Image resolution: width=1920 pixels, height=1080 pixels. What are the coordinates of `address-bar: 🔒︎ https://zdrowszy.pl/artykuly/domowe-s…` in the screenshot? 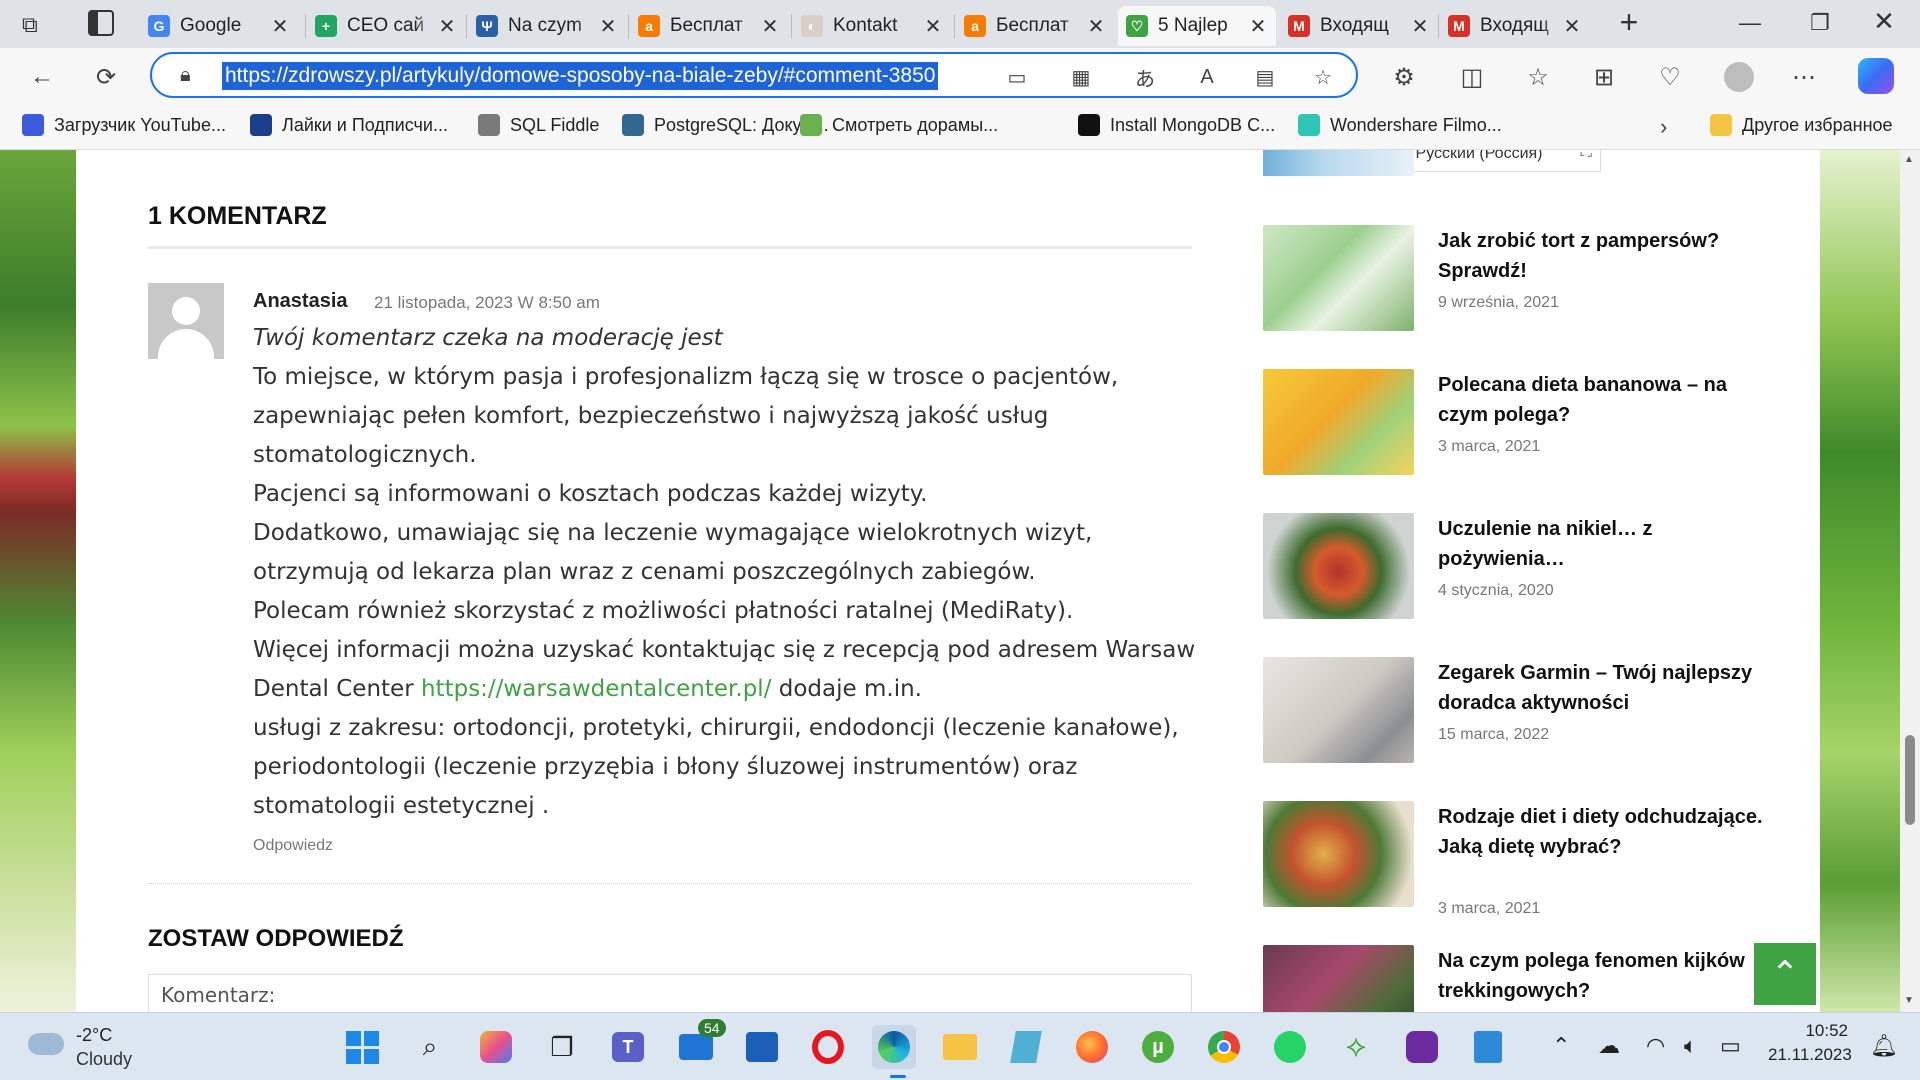 It's located at (754, 75).